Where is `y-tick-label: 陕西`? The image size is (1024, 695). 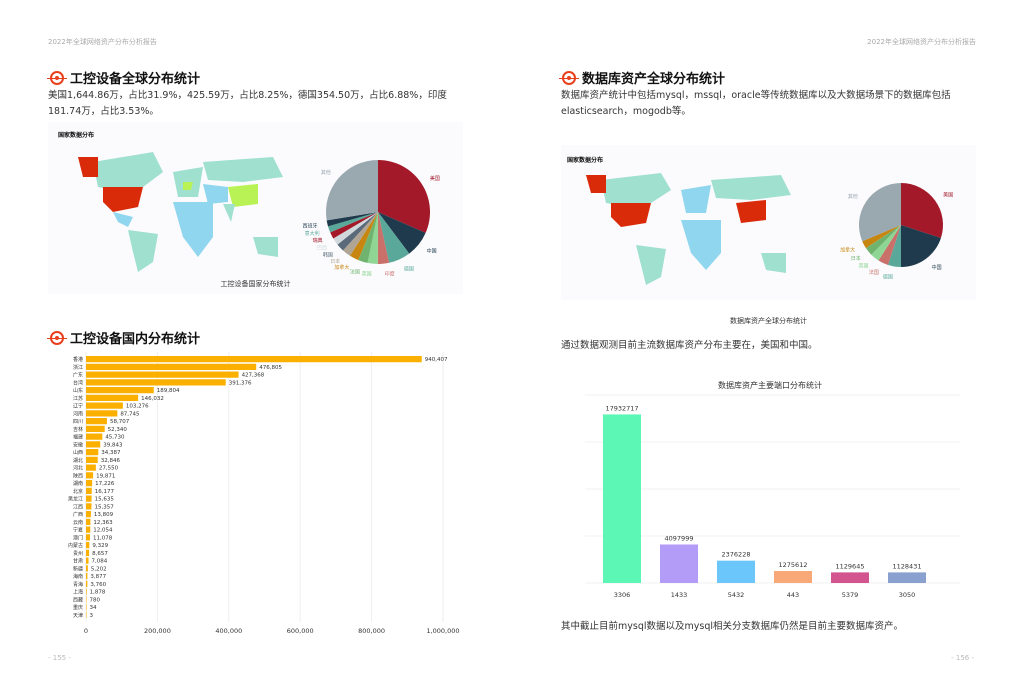
y-tick-label: 陕西 is located at coordinates (78, 475).